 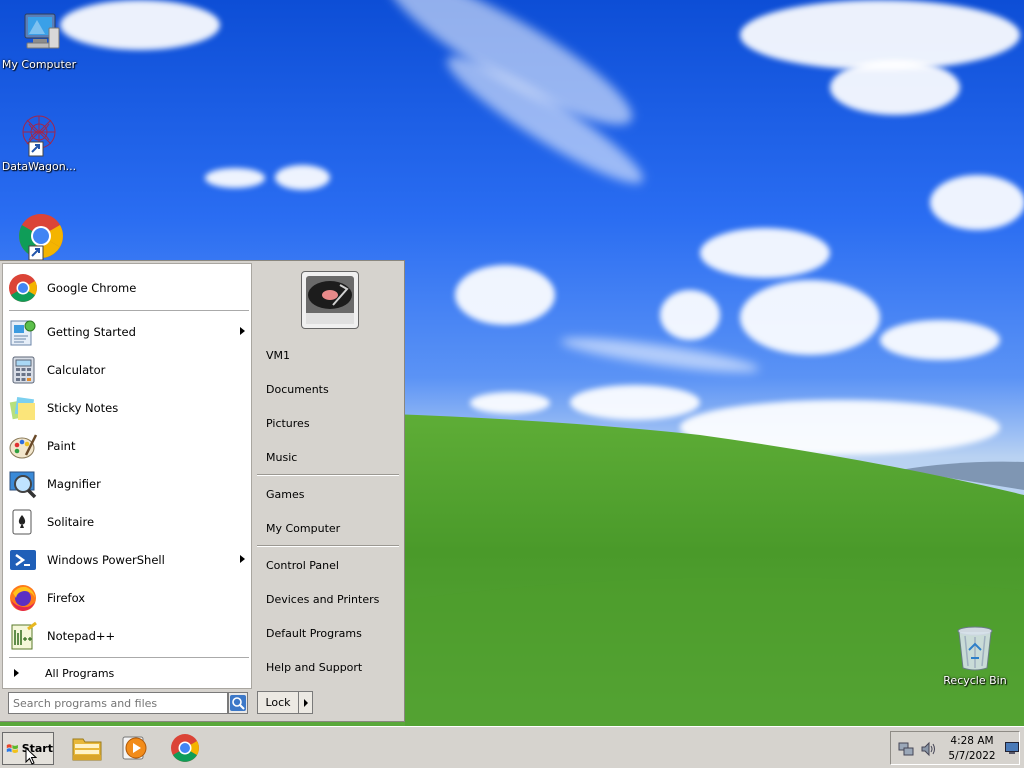 I want to click on start-menu-item-windows-powershell: Windows PowerShell, so click(x=129, y=560).